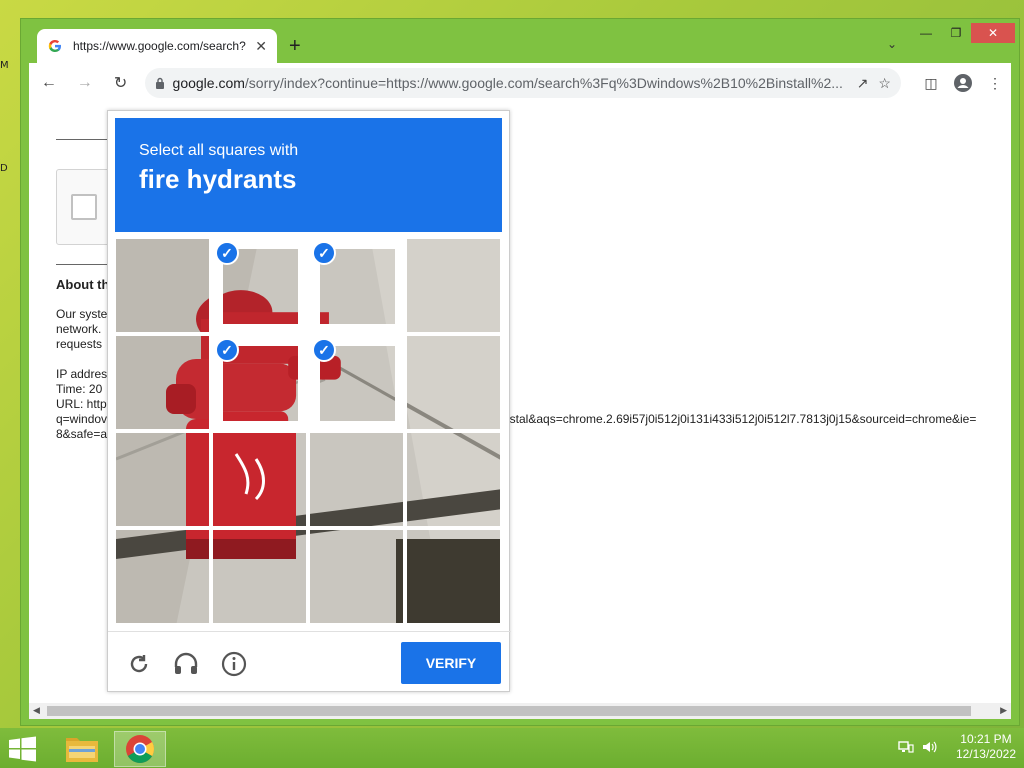  I want to click on time-line: Time: 20, so click(79, 389).